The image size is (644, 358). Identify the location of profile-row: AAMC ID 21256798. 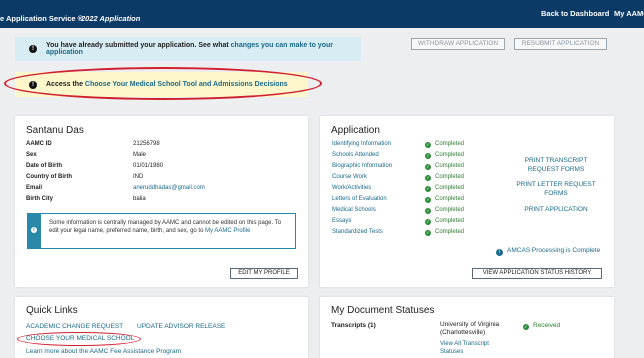
(166, 144).